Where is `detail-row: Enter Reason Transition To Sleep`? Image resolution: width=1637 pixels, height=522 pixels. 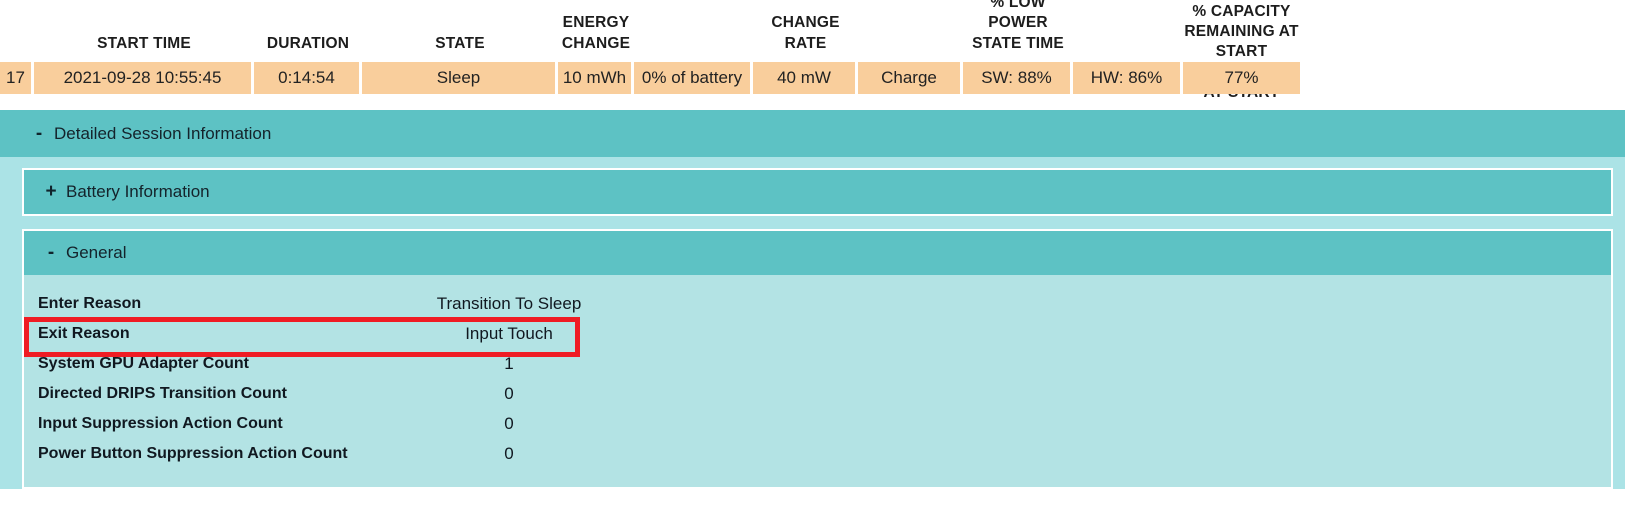 detail-row: Enter Reason Transition To Sleep is located at coordinates (817, 304).